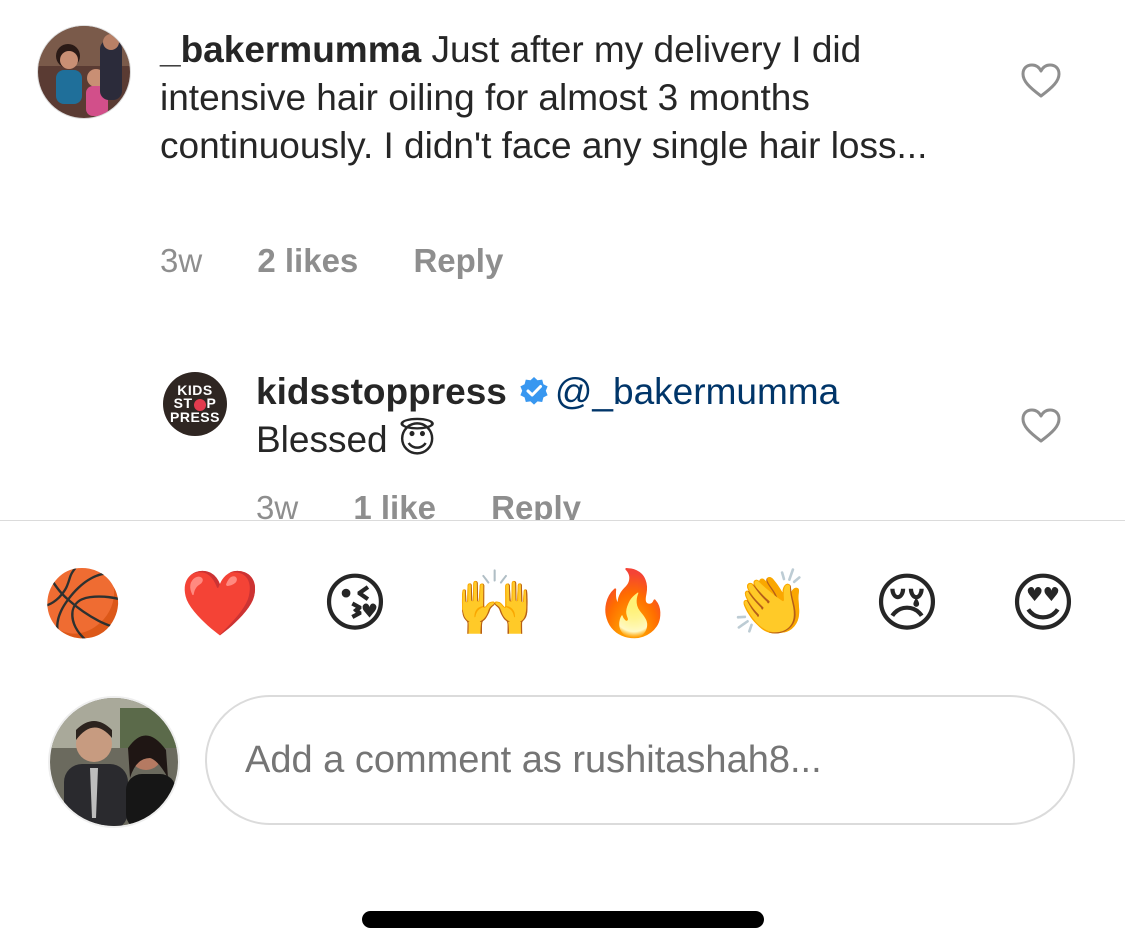 This screenshot has height=948, width=1125. What do you see at coordinates (458, 260) in the screenshot?
I see `reply-button: Reply` at bounding box center [458, 260].